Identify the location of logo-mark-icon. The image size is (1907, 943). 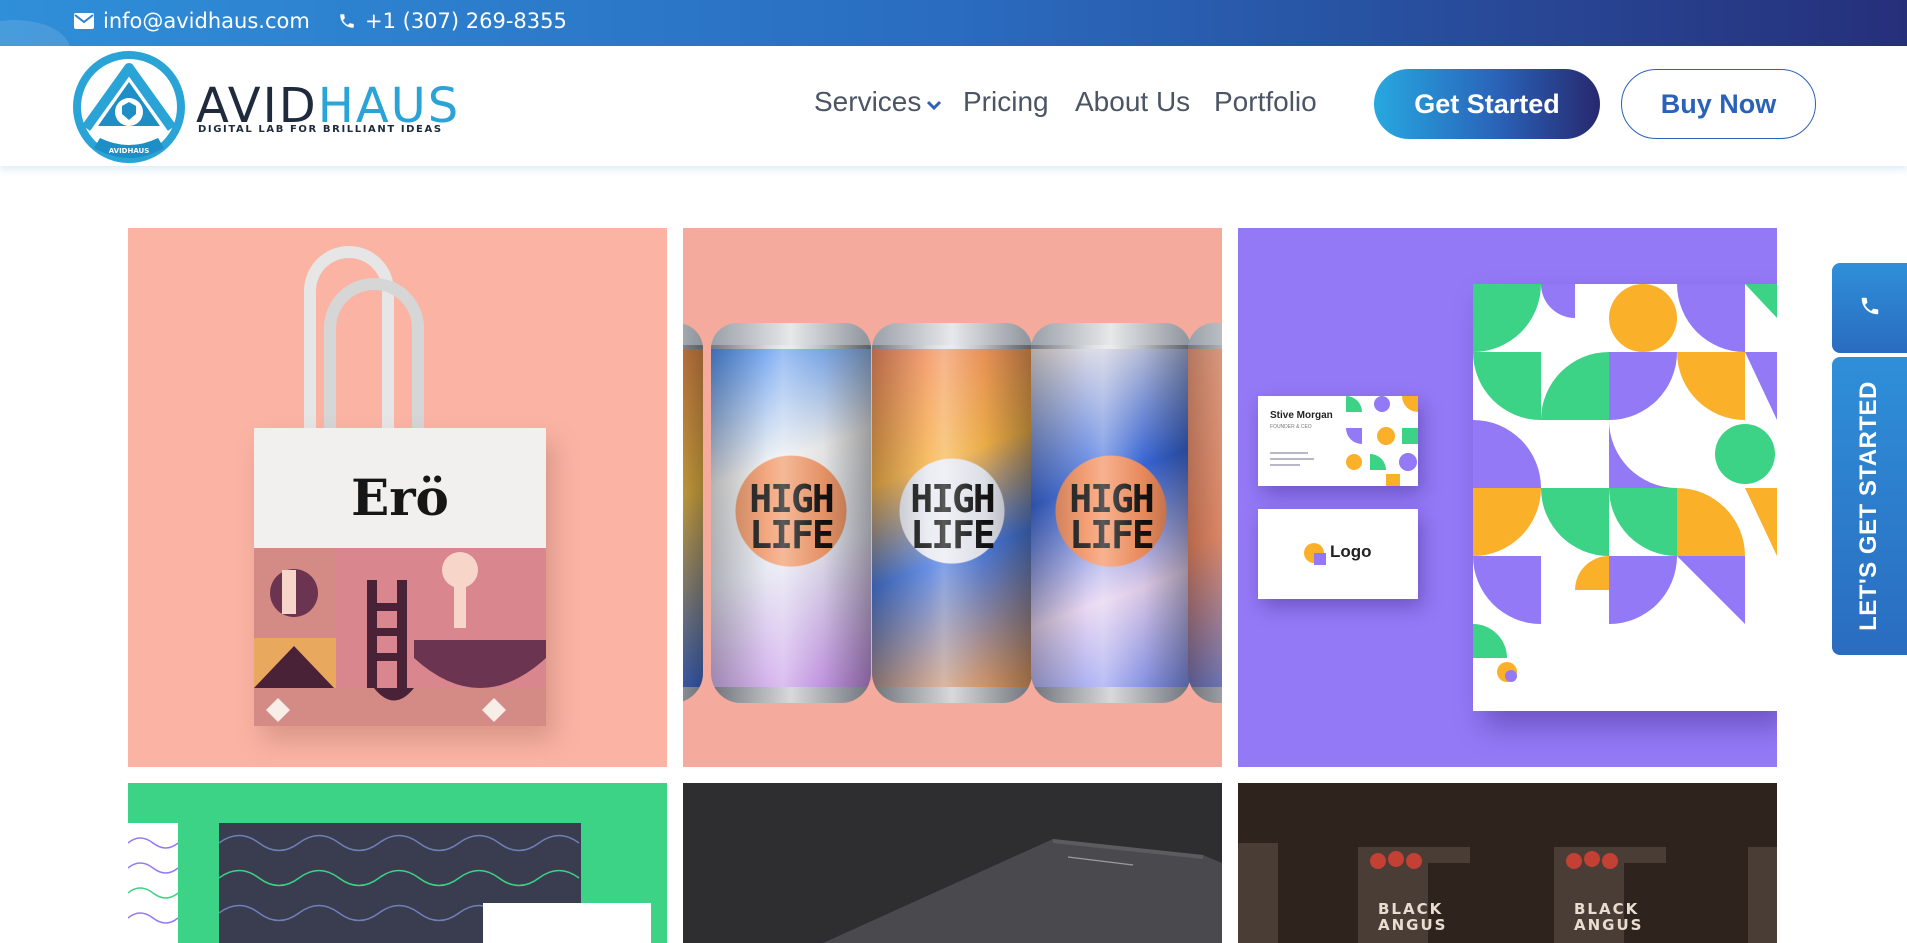
(1315, 554).